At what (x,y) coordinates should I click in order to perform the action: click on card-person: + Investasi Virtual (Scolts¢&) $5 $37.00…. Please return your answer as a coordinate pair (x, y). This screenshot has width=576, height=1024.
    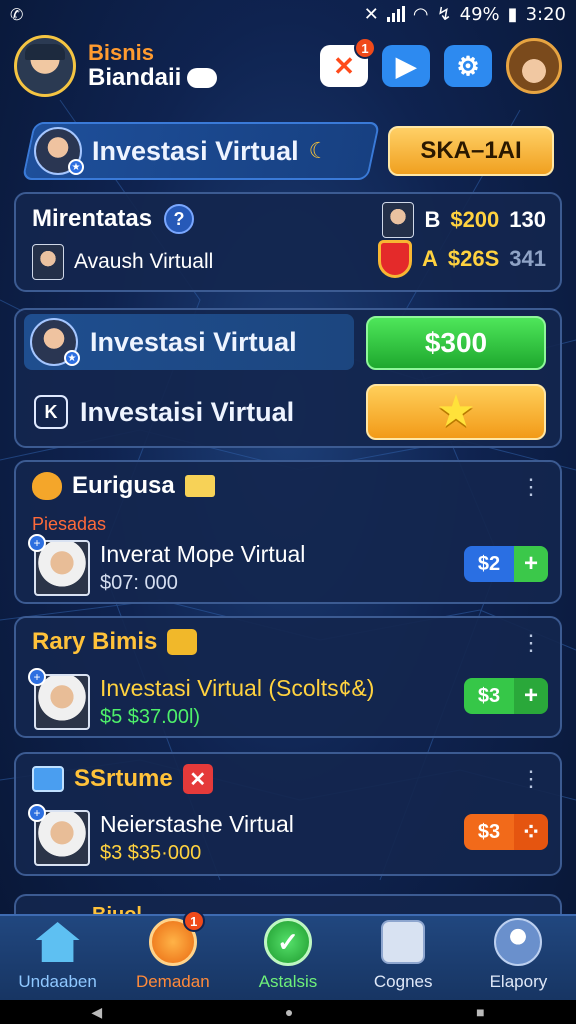
    Looking at the image, I should click on (201, 699).